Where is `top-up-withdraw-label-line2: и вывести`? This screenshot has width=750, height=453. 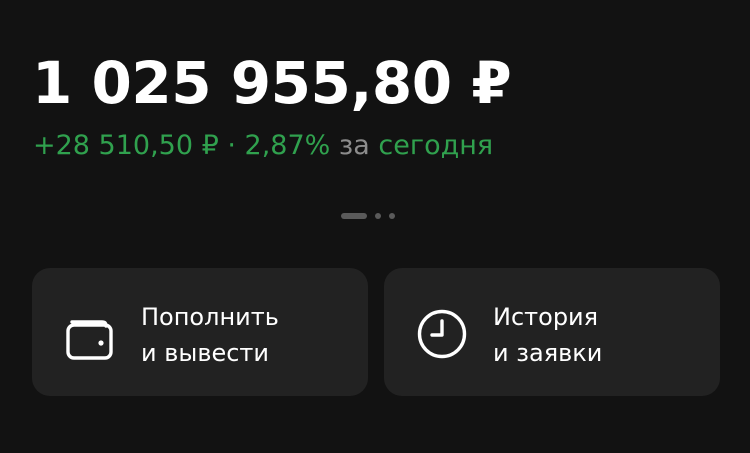 top-up-withdraw-label-line2: и вывести is located at coordinates (205, 353).